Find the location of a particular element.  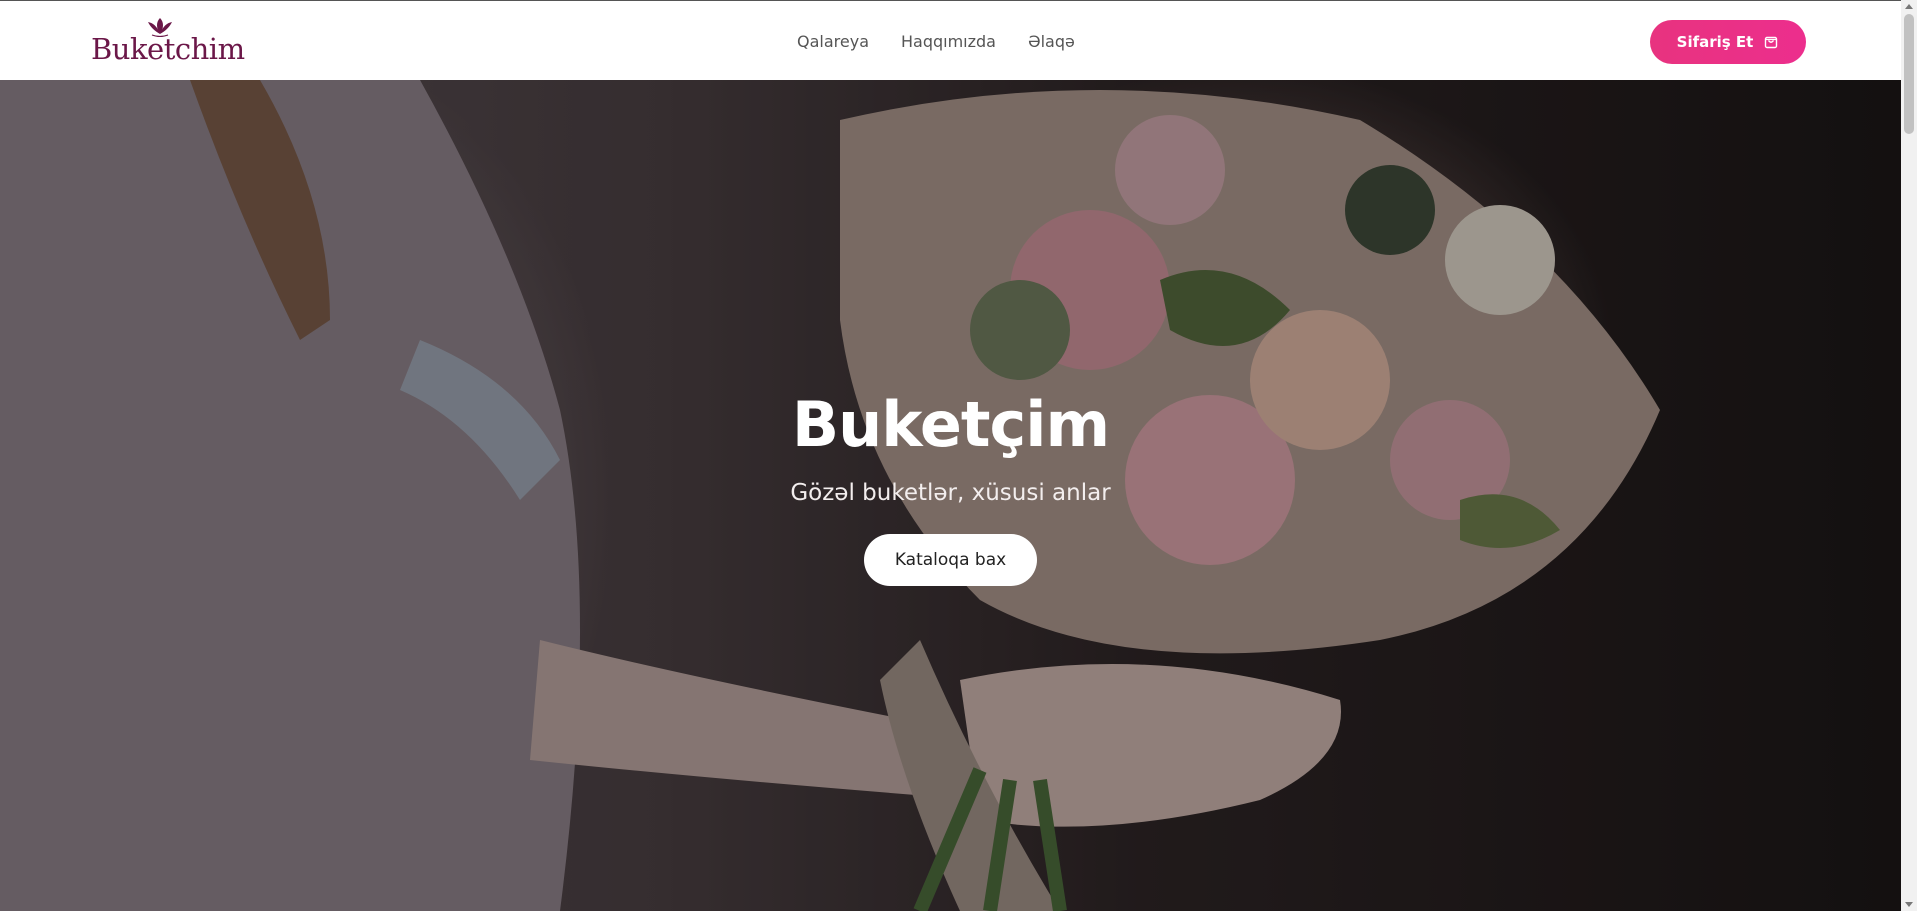

order-button-label: Sifariş Et is located at coordinates (1715, 42).